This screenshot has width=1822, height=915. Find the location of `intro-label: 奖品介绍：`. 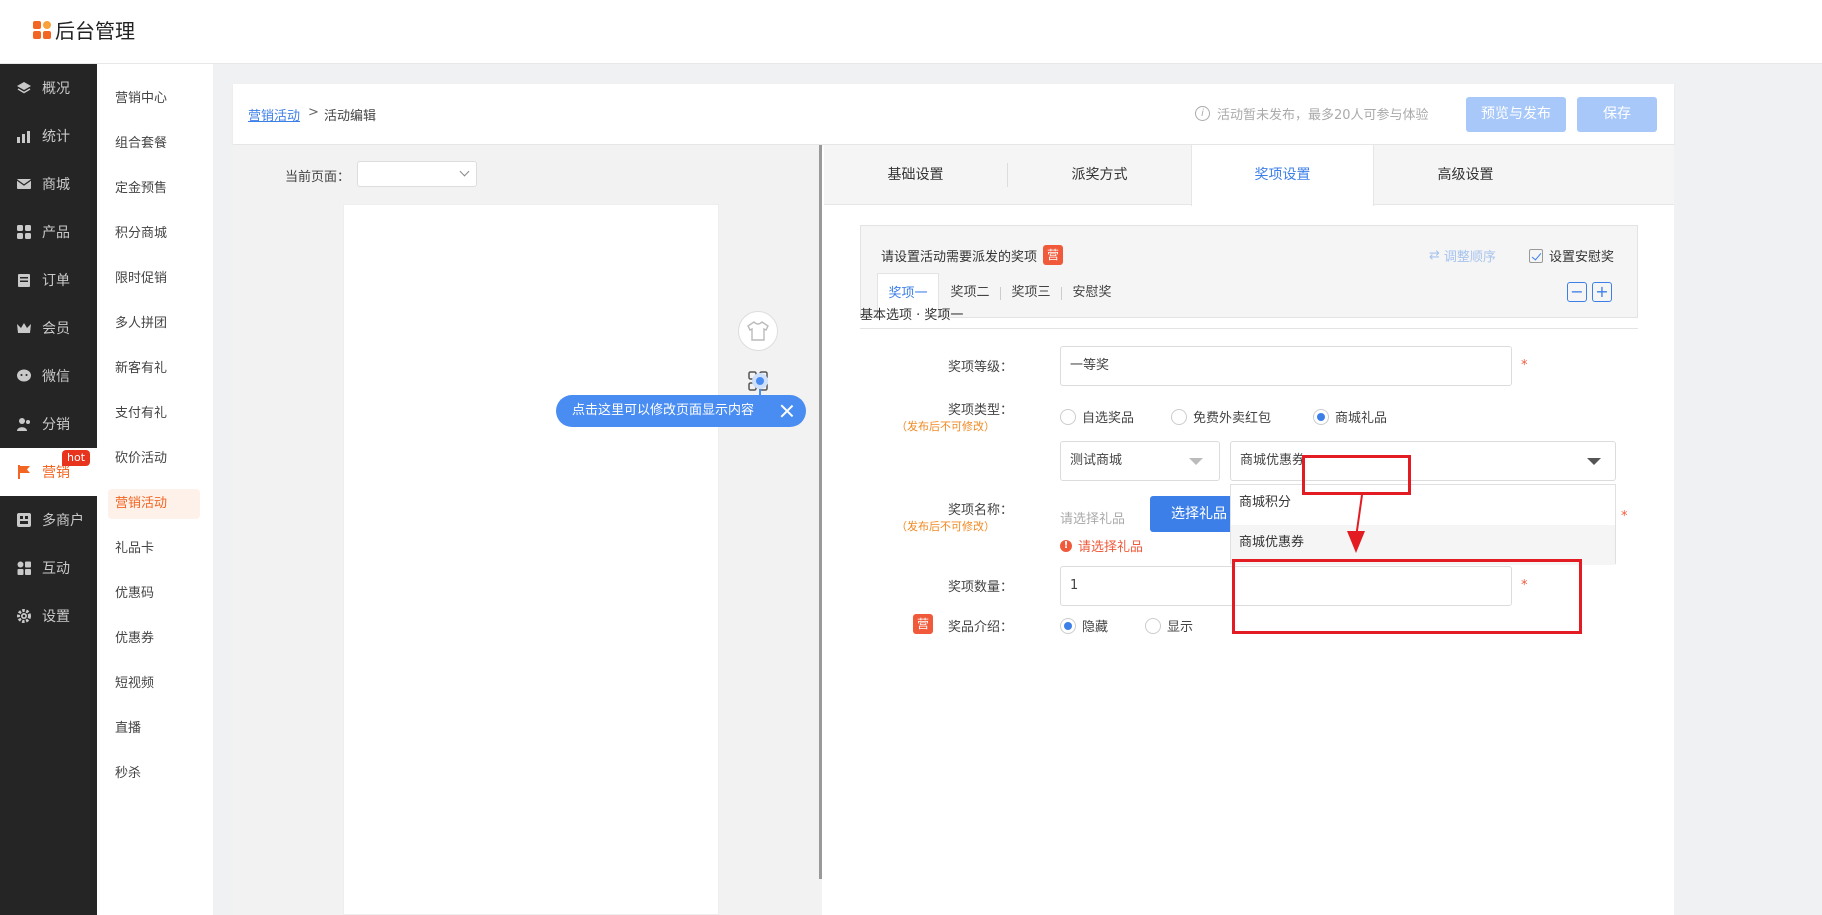

intro-label: 奖品介绍： is located at coordinates (980, 627).